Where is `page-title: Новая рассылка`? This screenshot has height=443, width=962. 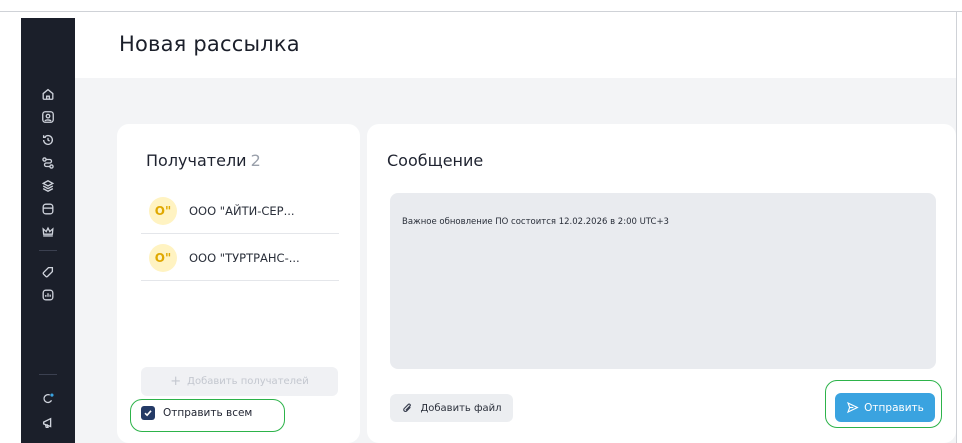
page-title: Новая рассылка is located at coordinates (209, 44).